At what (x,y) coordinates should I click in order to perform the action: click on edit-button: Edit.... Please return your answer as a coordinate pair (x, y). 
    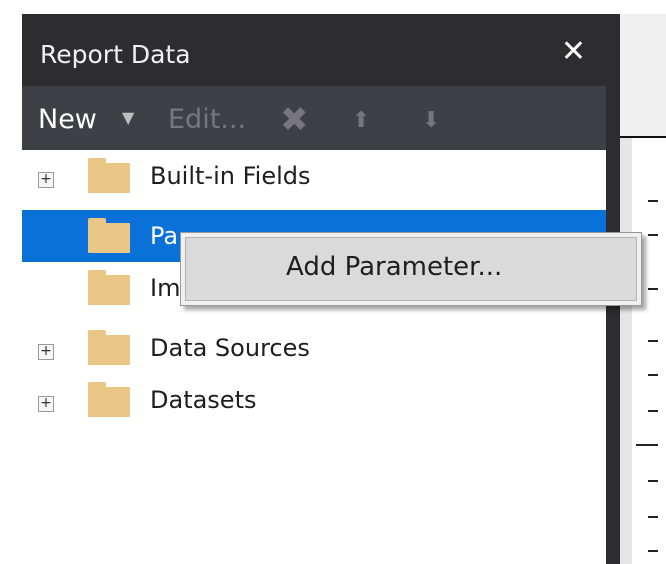
    Looking at the image, I should click on (207, 119).